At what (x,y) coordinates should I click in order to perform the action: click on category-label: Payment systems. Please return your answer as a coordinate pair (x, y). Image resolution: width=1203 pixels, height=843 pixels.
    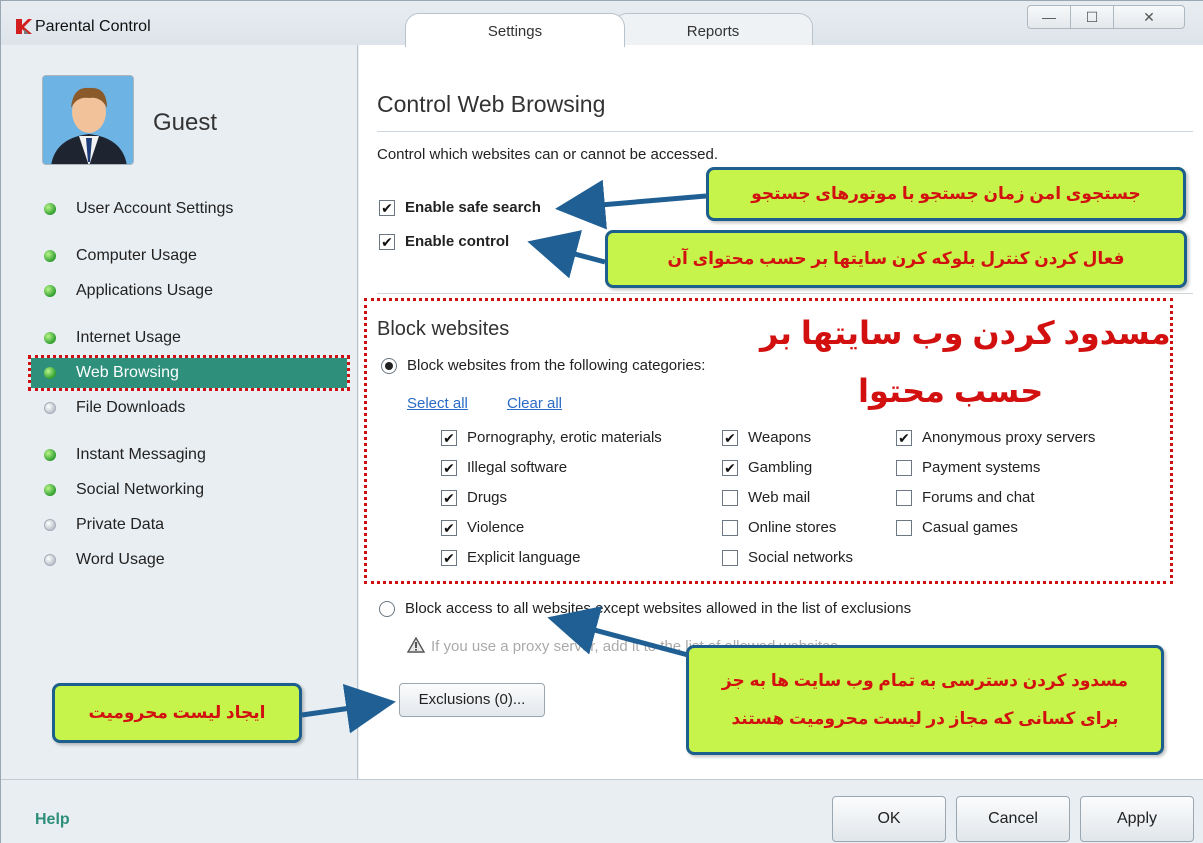
    Looking at the image, I should click on (981, 467).